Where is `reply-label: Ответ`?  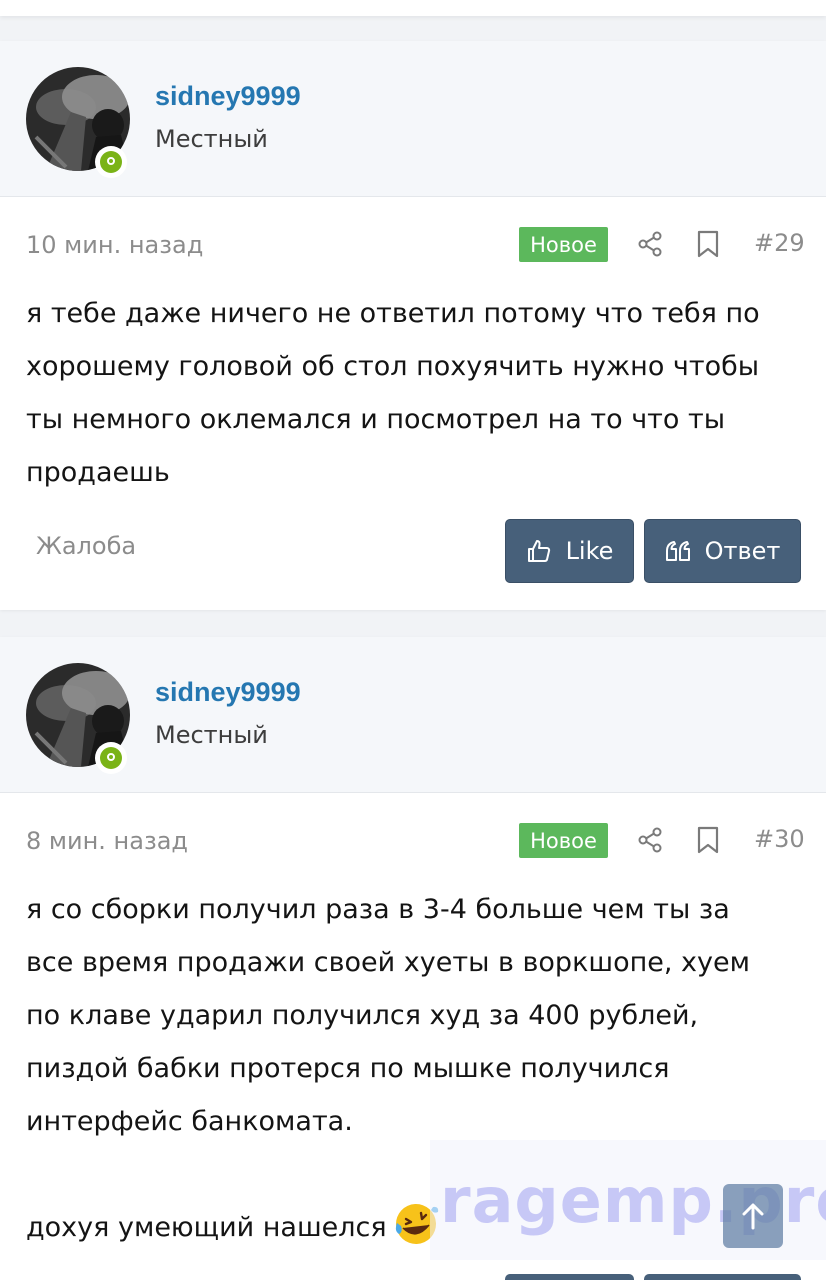
reply-label: Ответ is located at coordinates (742, 551).